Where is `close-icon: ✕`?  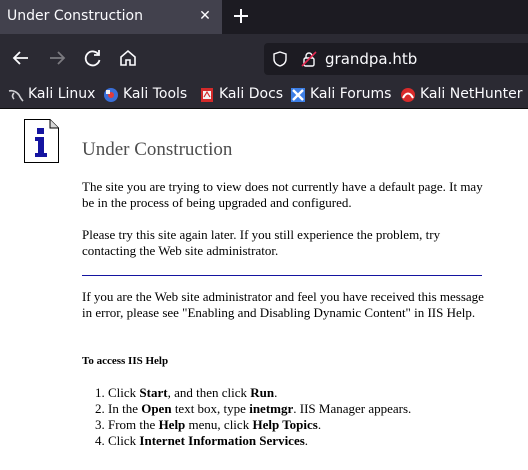 close-icon: ✕ is located at coordinates (205, 16).